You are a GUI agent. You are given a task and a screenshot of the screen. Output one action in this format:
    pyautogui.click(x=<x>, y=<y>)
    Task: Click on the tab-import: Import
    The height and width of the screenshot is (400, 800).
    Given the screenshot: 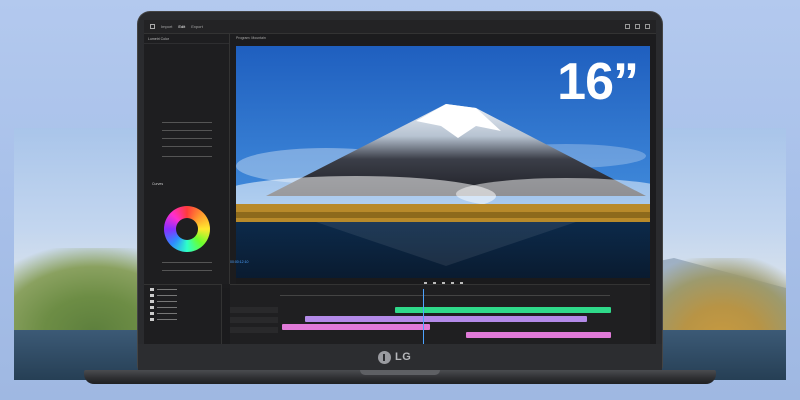 What is the action you would take?
    pyautogui.click(x=166, y=26)
    